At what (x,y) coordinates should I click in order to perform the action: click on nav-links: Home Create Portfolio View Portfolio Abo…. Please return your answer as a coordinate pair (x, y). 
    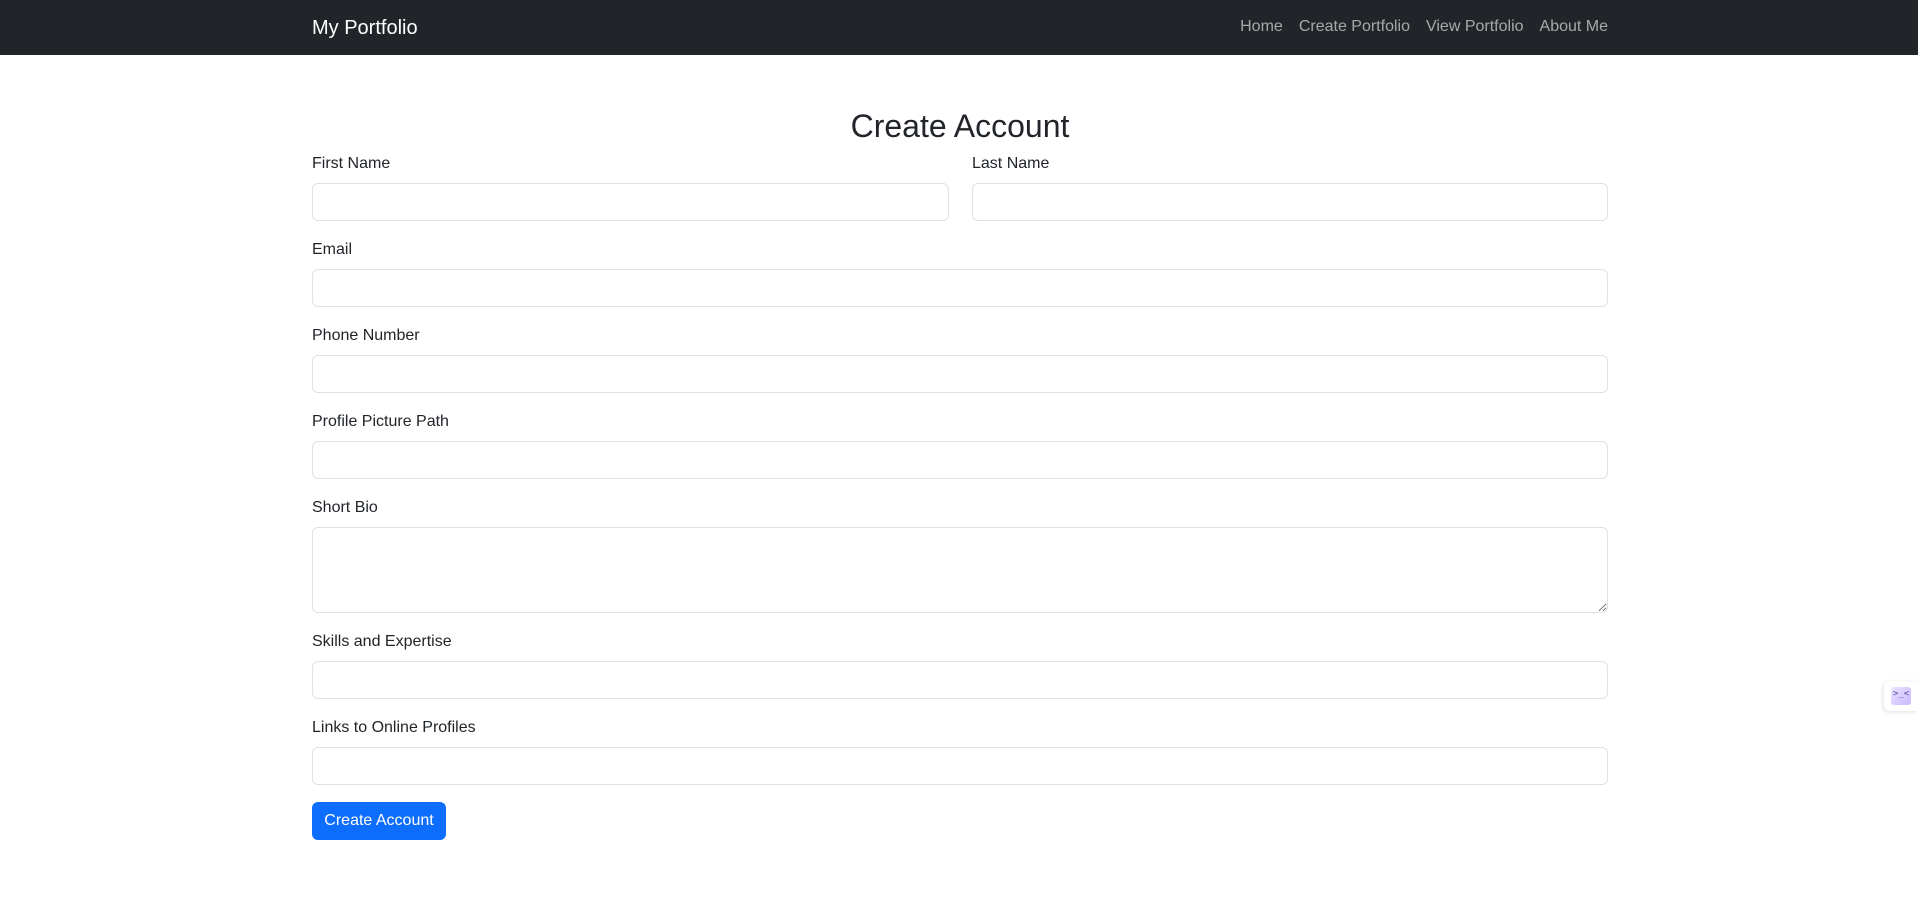
    Looking at the image, I should click on (1424, 27).